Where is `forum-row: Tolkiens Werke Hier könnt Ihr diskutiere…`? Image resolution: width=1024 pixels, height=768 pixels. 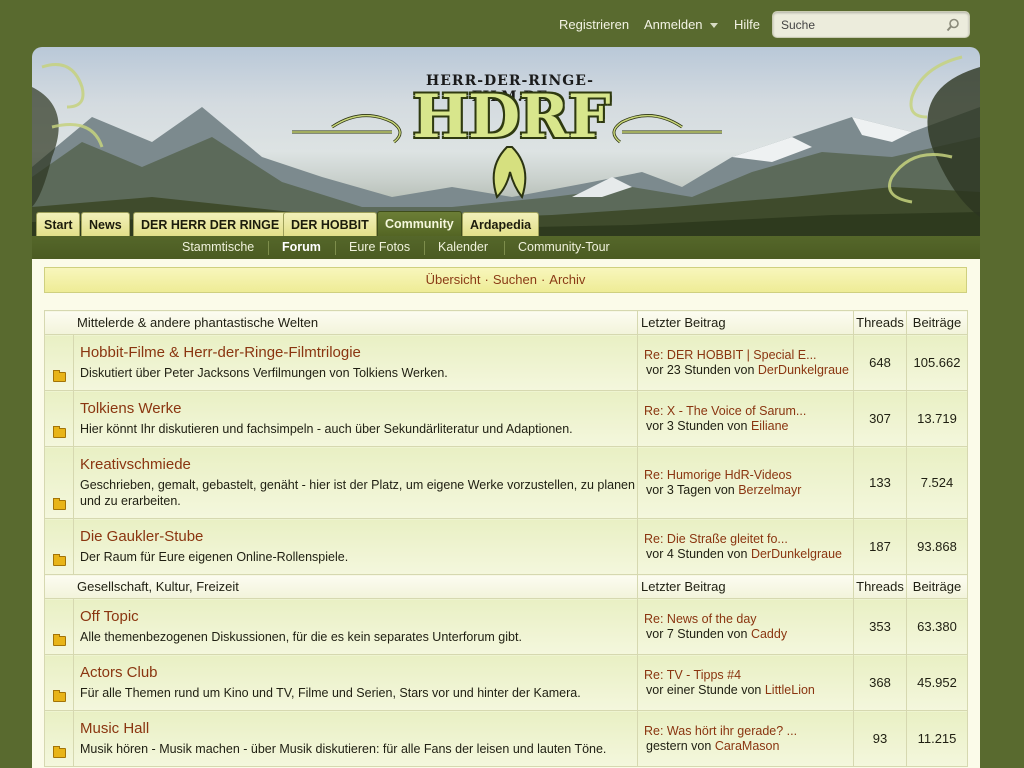
forum-row: Tolkiens Werke Hier könnt Ihr diskutiere… is located at coordinates (506, 418).